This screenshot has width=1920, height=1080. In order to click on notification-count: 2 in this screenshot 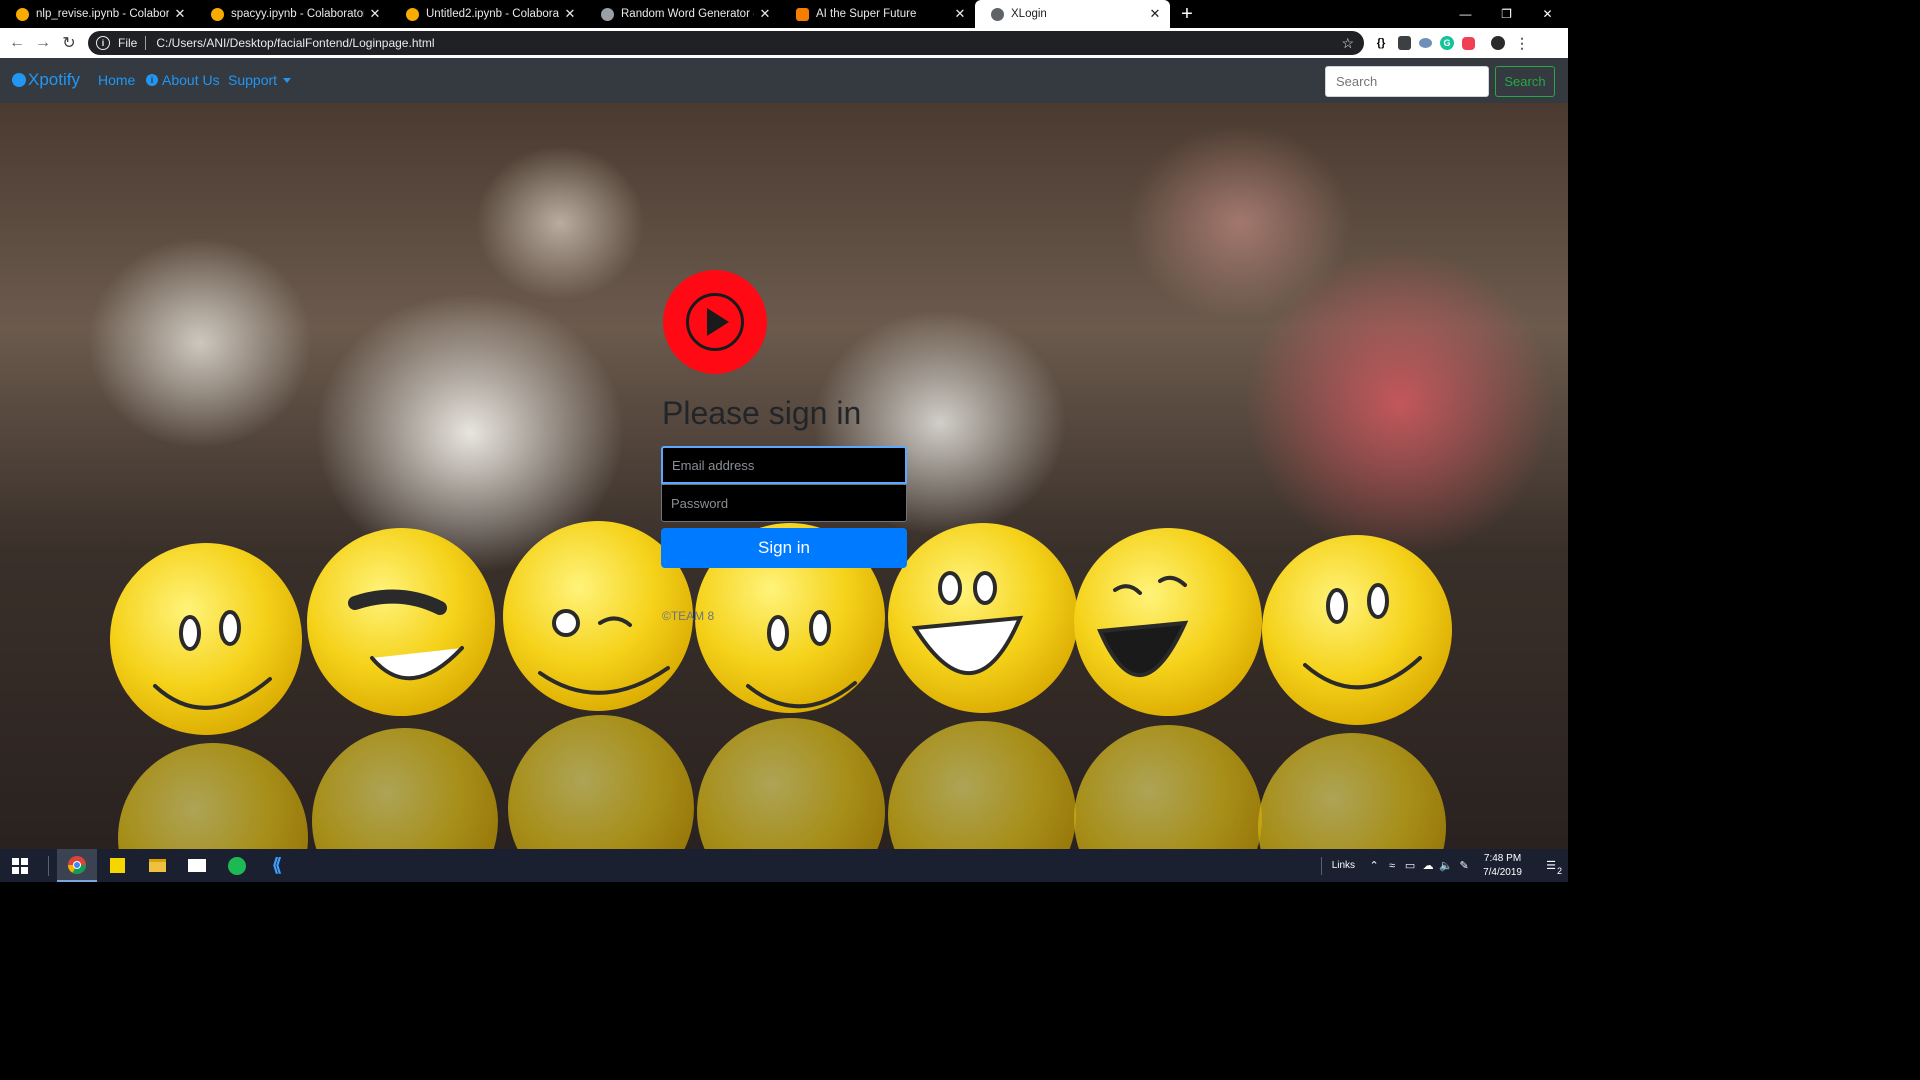, I will do `click(1559, 871)`.